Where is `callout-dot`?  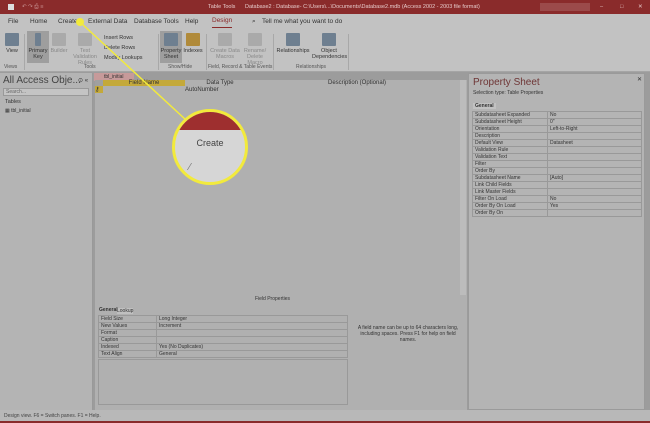
callout-dot is located at coordinates (80, 22).